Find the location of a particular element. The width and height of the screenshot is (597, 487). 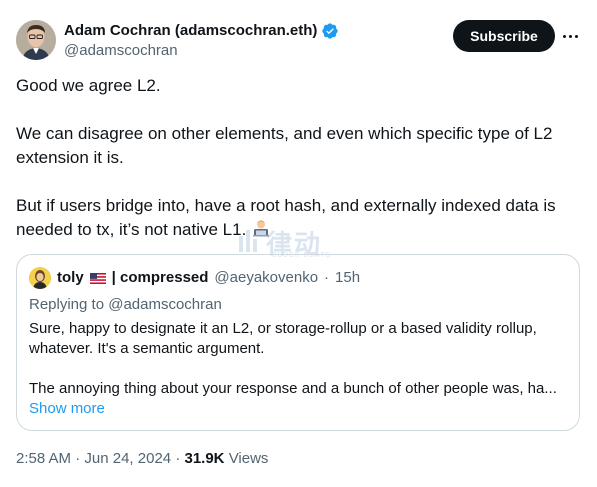

show-more-link: Show more is located at coordinates (67, 409).